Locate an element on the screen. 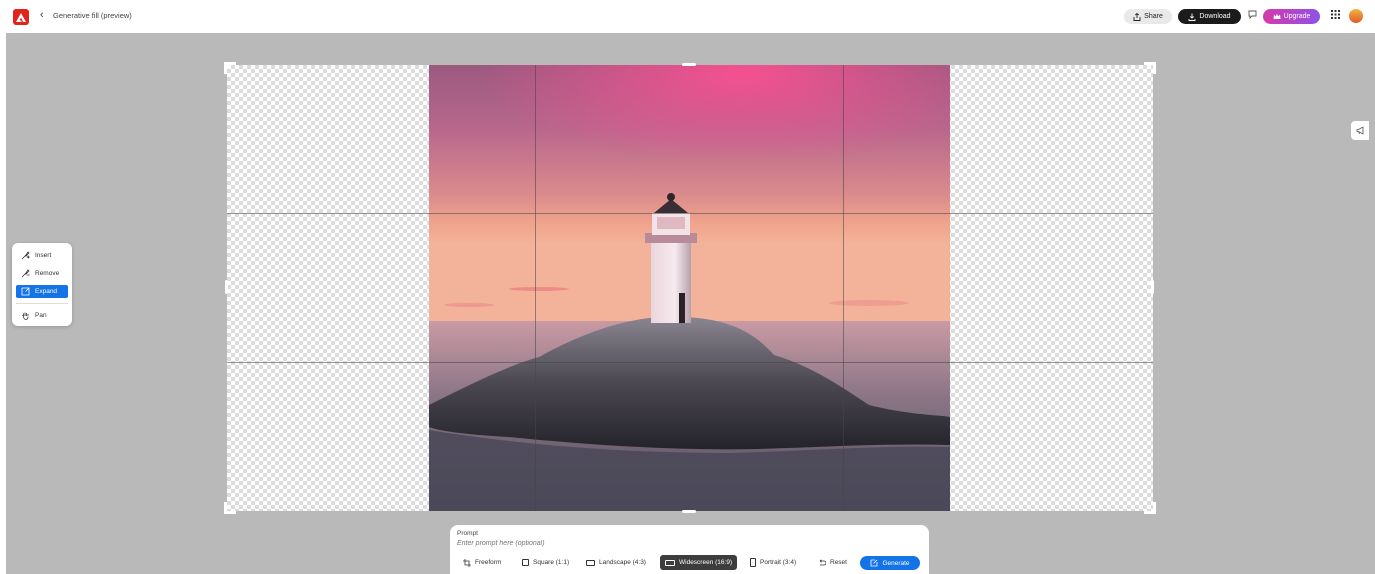 This screenshot has height=574, width=1375. back-chevron-icon: ‹ is located at coordinates (42, 15).